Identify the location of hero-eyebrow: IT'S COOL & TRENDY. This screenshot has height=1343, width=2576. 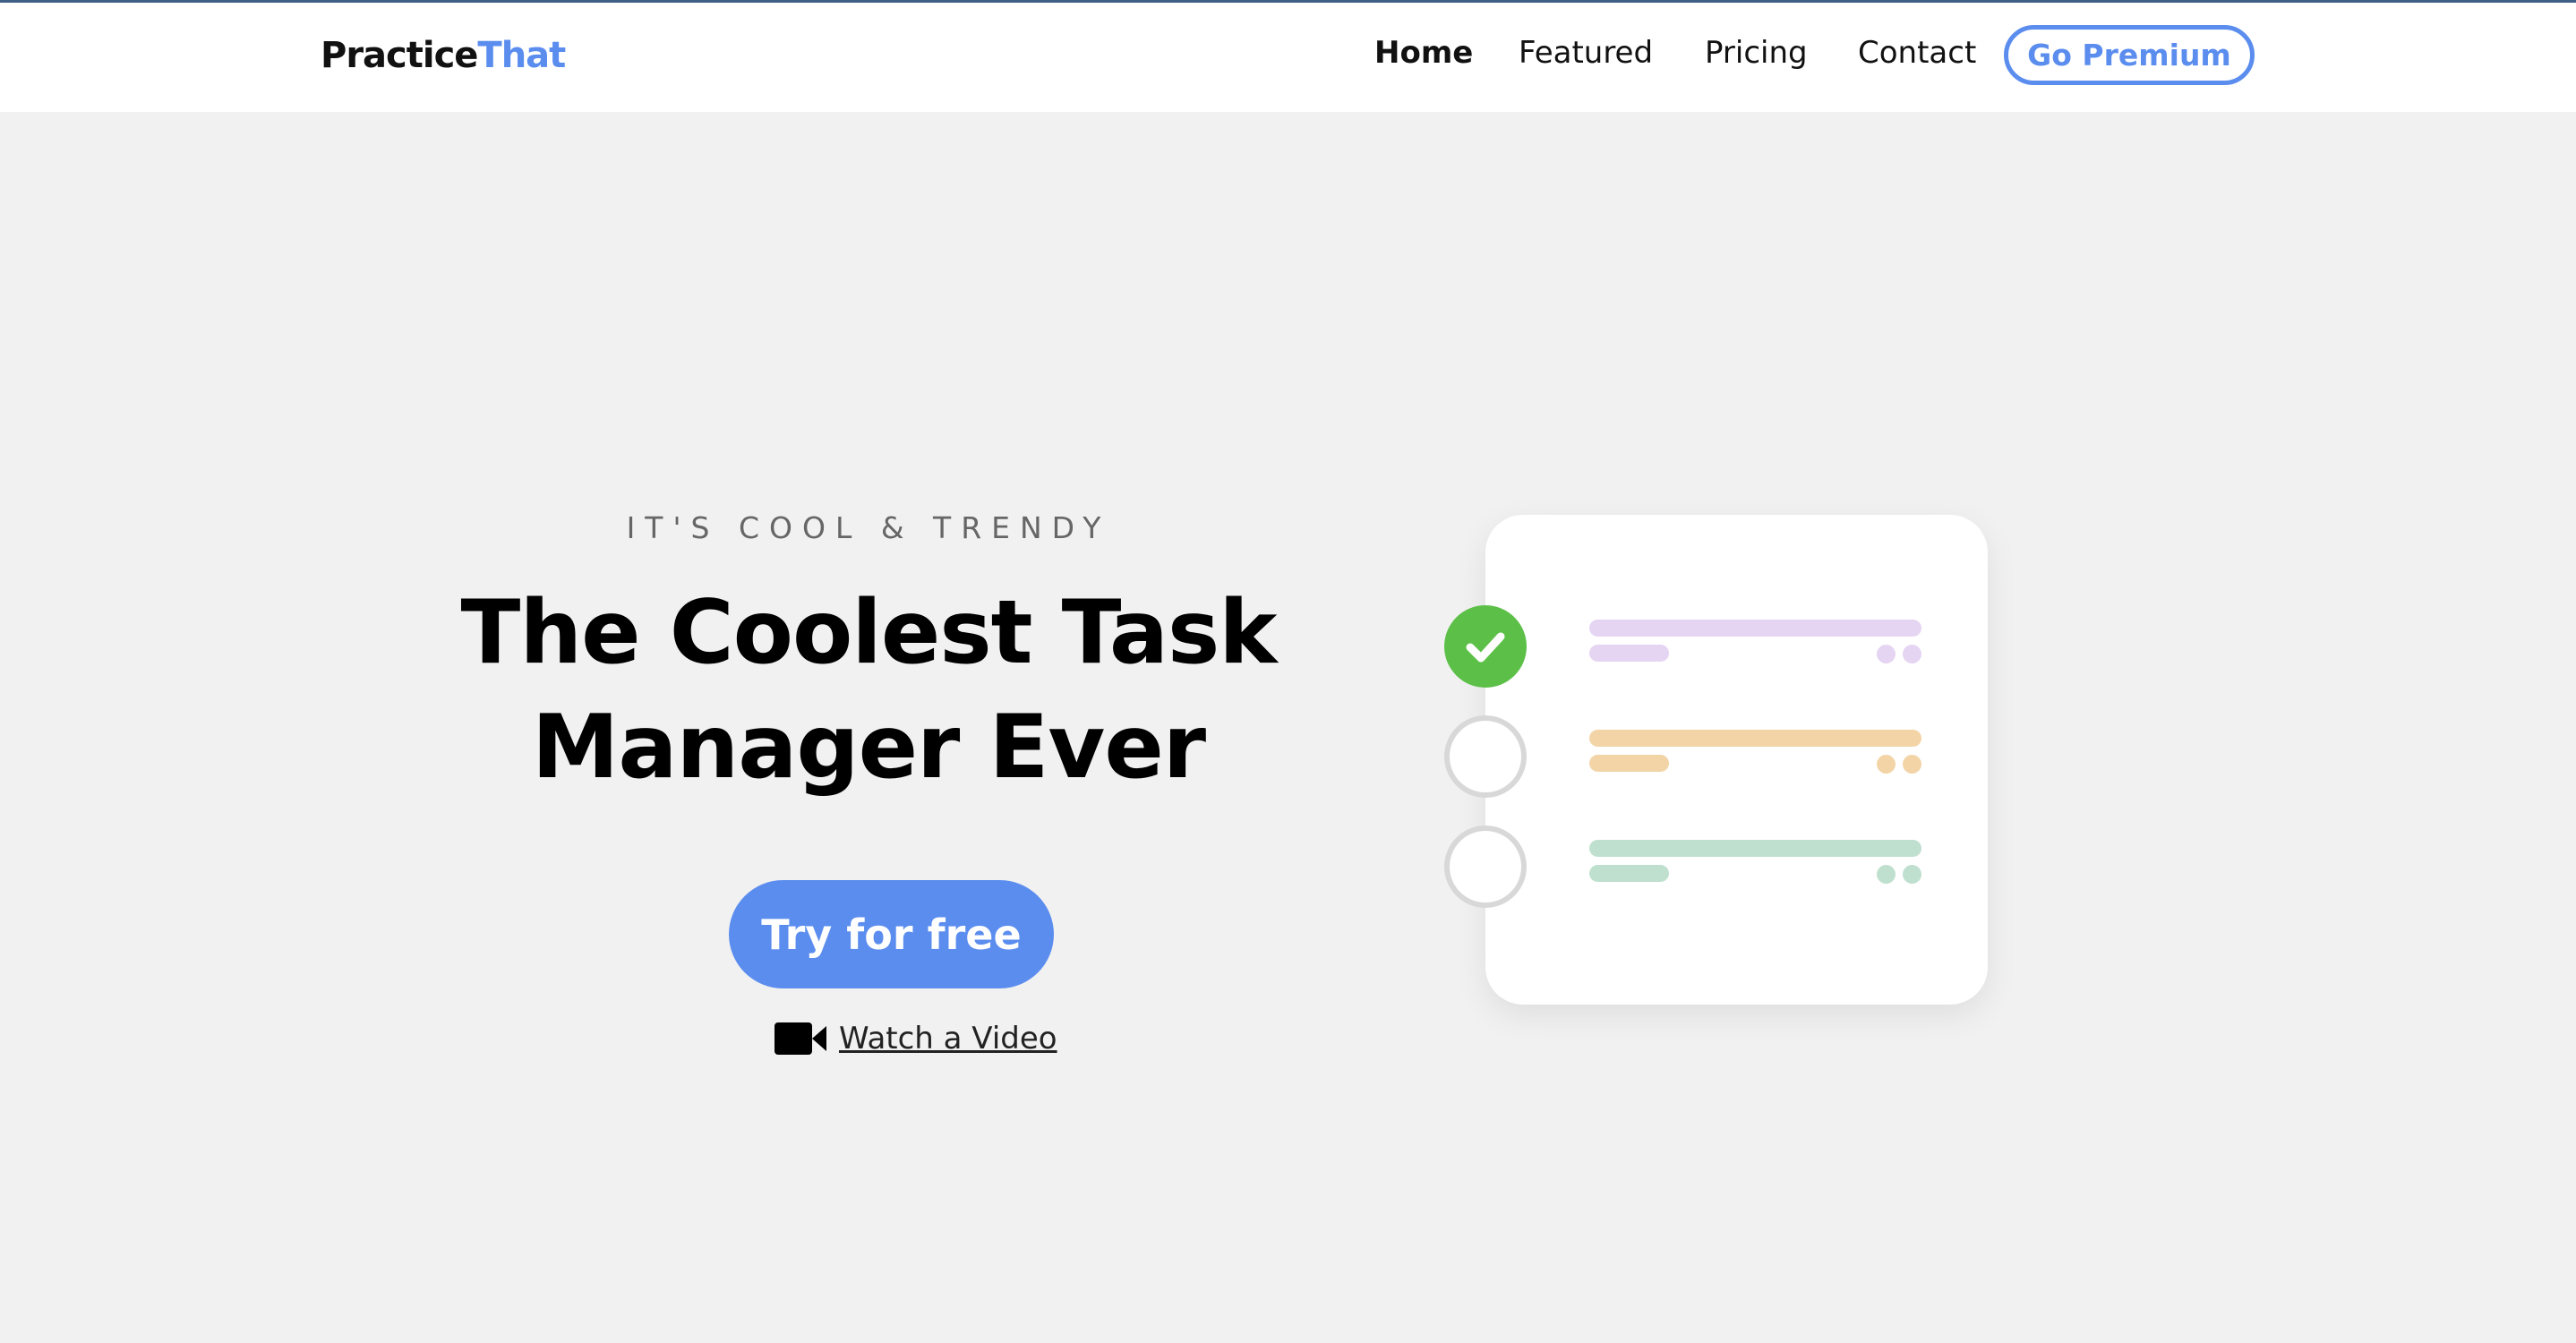
(868, 527).